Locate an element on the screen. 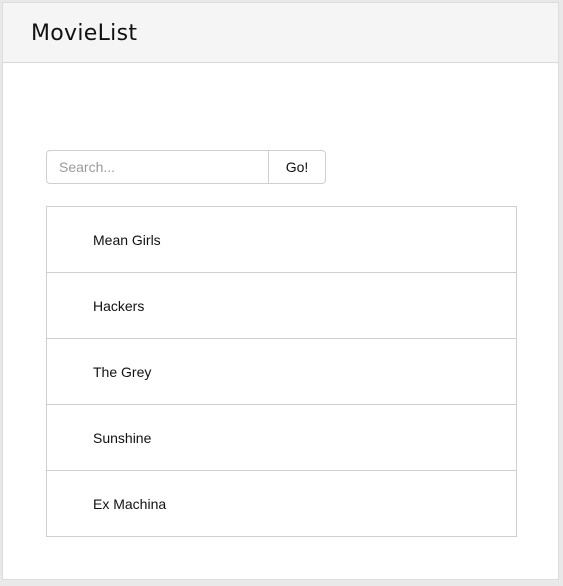 Image resolution: width=563 pixels, height=586 pixels. movie-title: Sunshine is located at coordinates (122, 437).